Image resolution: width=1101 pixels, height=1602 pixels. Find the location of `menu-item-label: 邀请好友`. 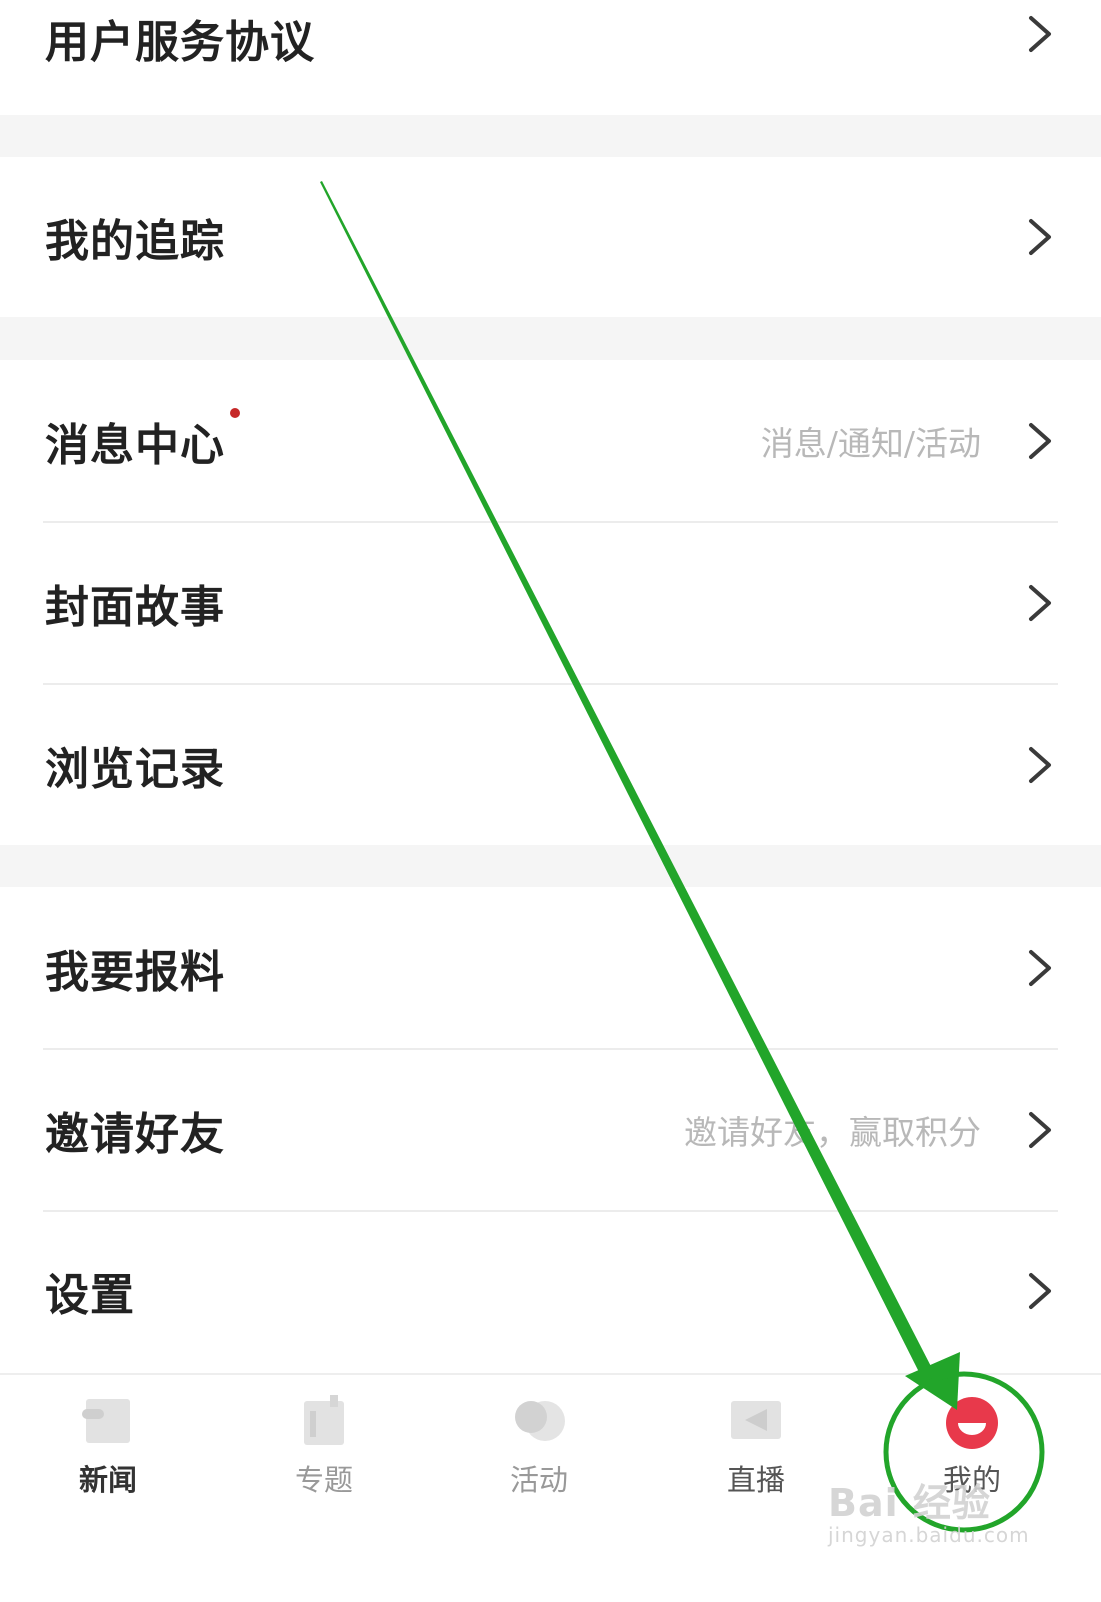

menu-item-label: 邀请好友 is located at coordinates (135, 1134).